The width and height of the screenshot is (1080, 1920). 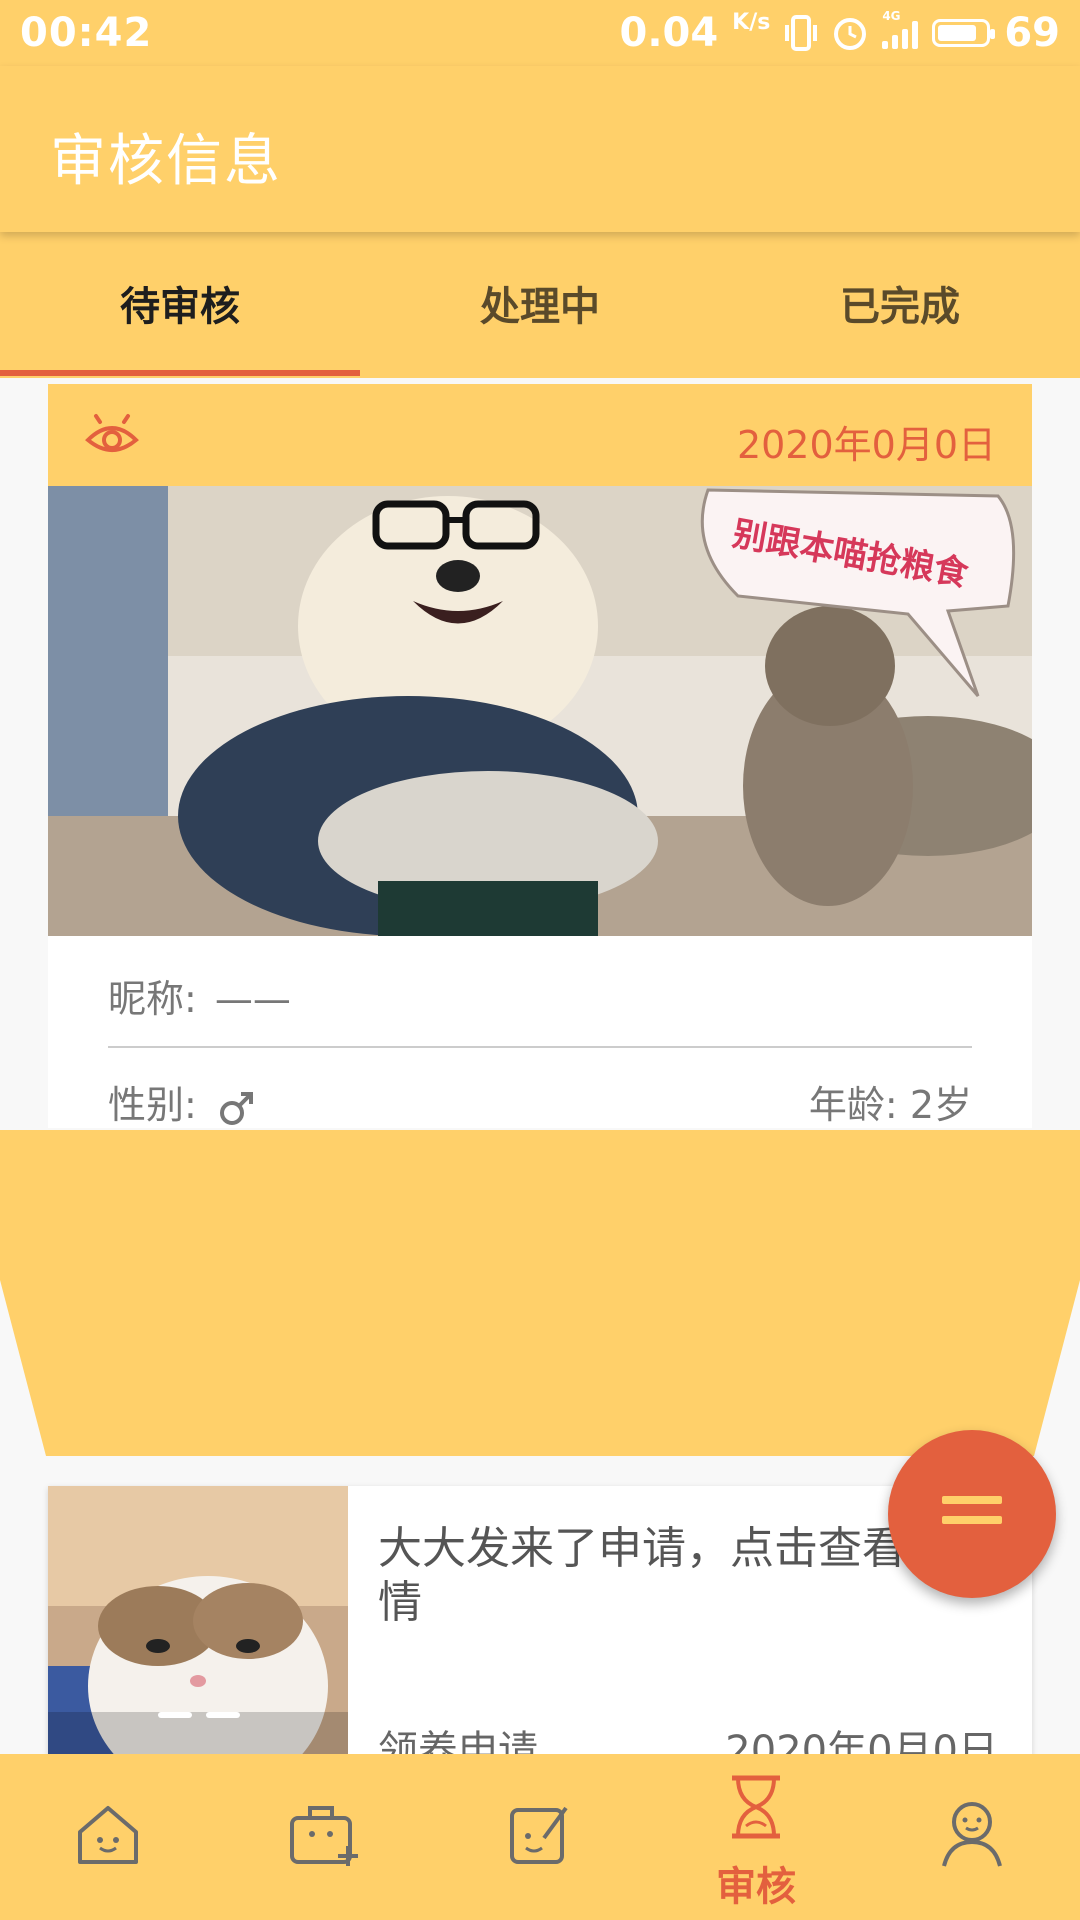 I want to click on network-speed: 0.04 K/s, so click(x=695, y=33).